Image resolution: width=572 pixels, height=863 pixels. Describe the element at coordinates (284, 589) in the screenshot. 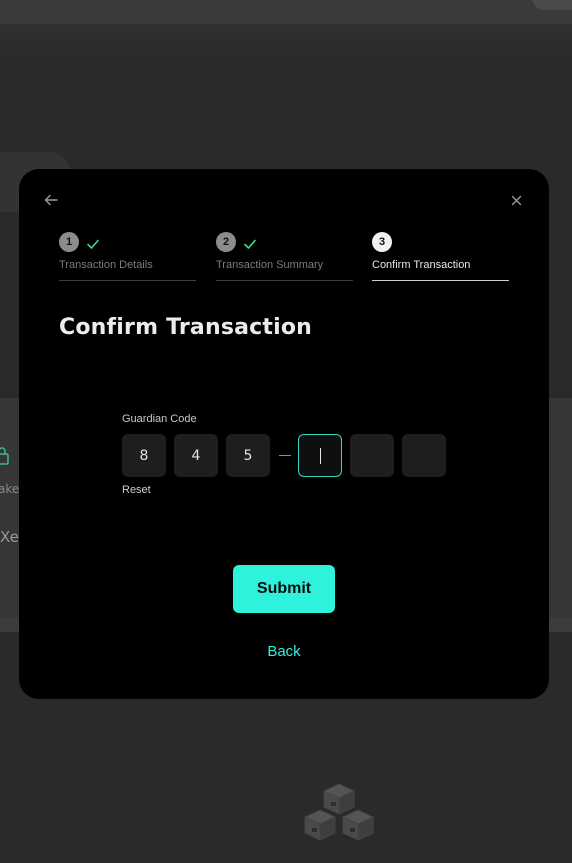

I see `submit-button: Submit` at that location.